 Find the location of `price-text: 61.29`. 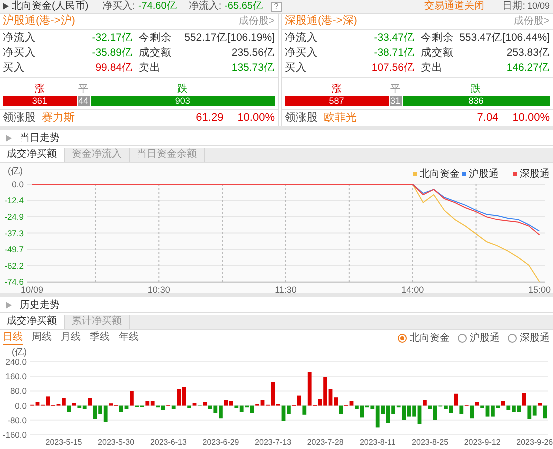

price-text: 61.29 is located at coordinates (210, 118).